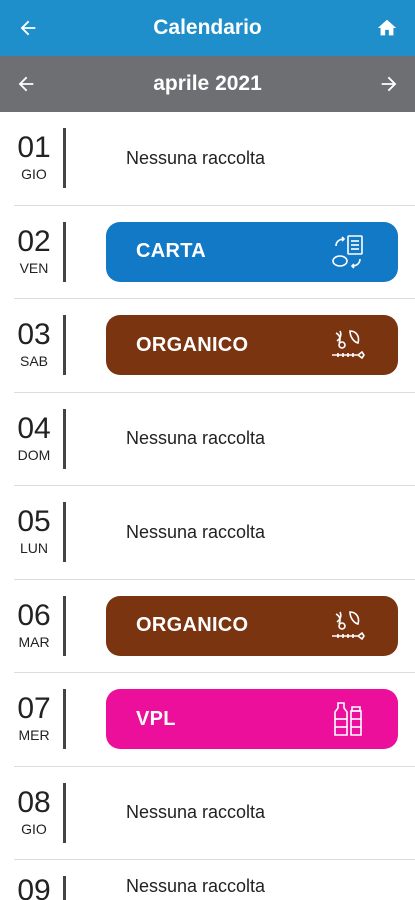 The height and width of the screenshot is (900, 415). Describe the element at coordinates (34, 709) in the screenshot. I see `day-number: 07` at that location.